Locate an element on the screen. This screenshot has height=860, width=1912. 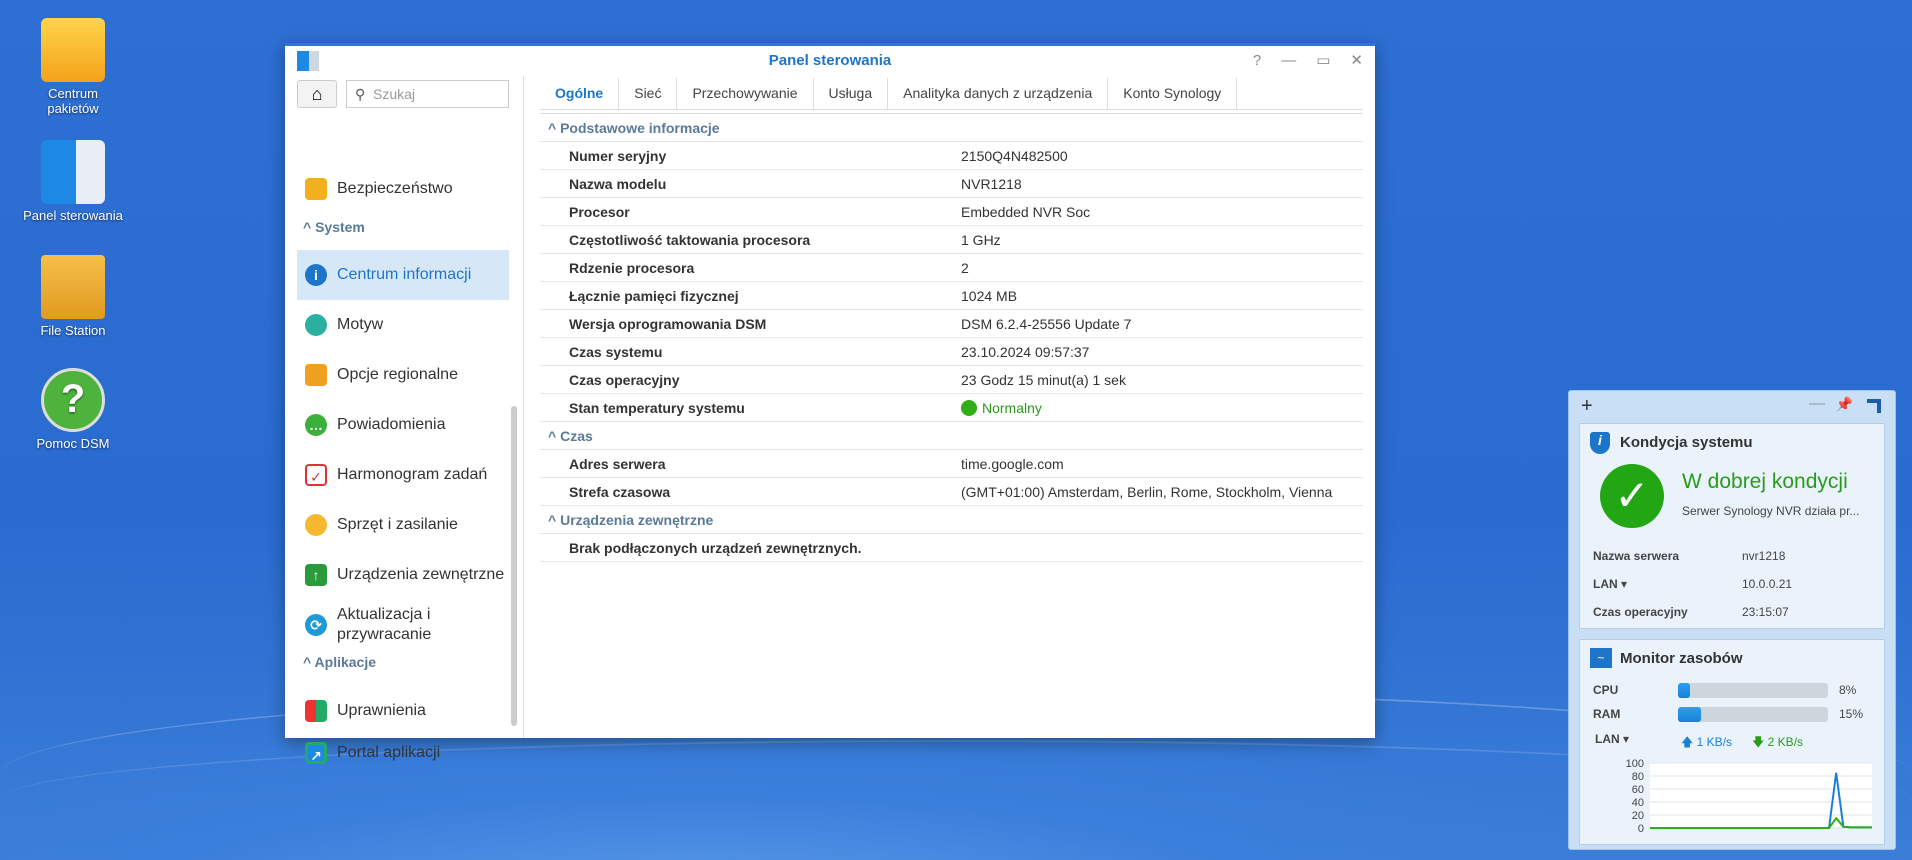
row-label: Procesor is located at coordinates (599, 212).